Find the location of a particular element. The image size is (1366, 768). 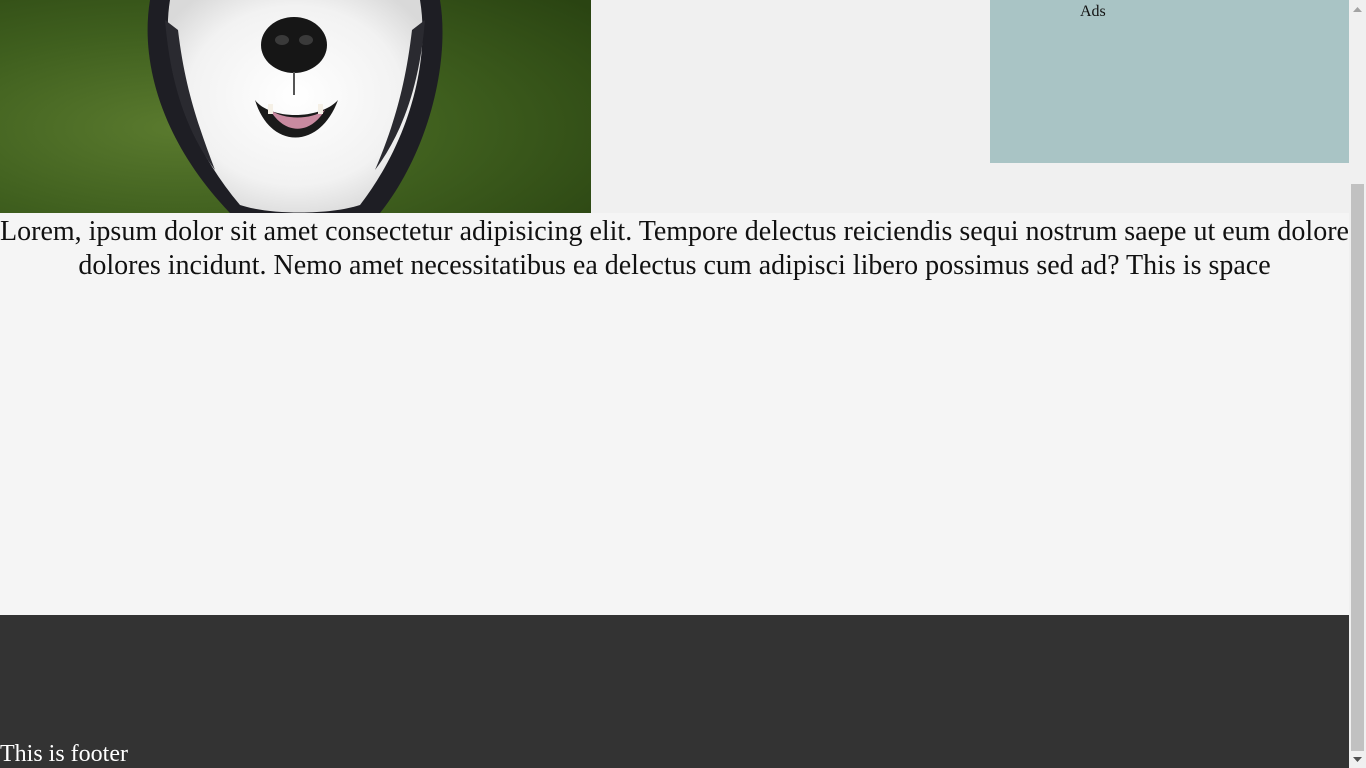

scroll-thumb is located at coordinates (1357, 467).